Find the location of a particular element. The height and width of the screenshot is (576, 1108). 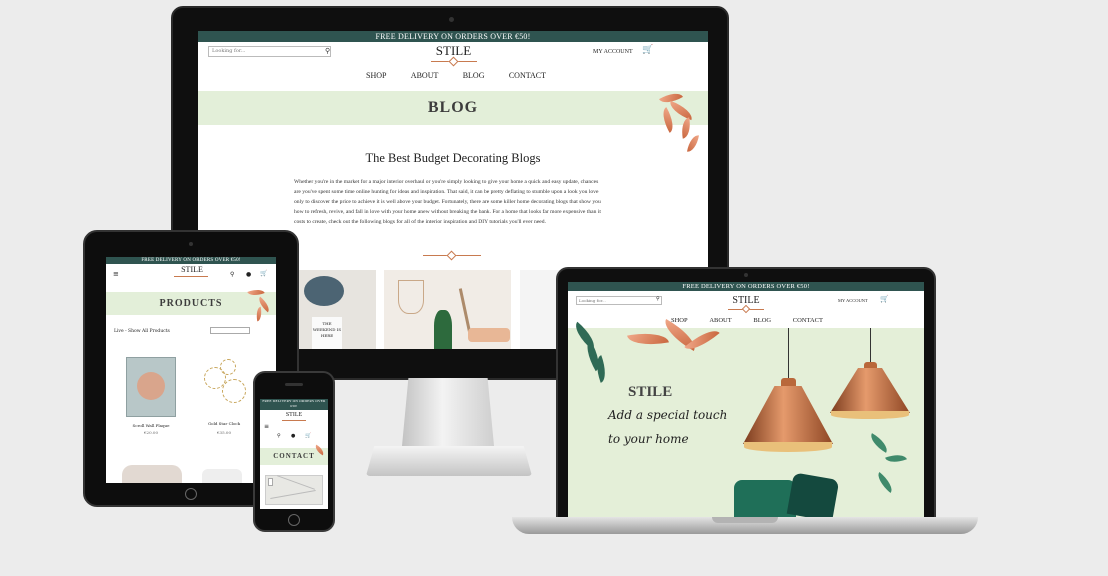

phone-logo-rule is located at coordinates (294, 420).